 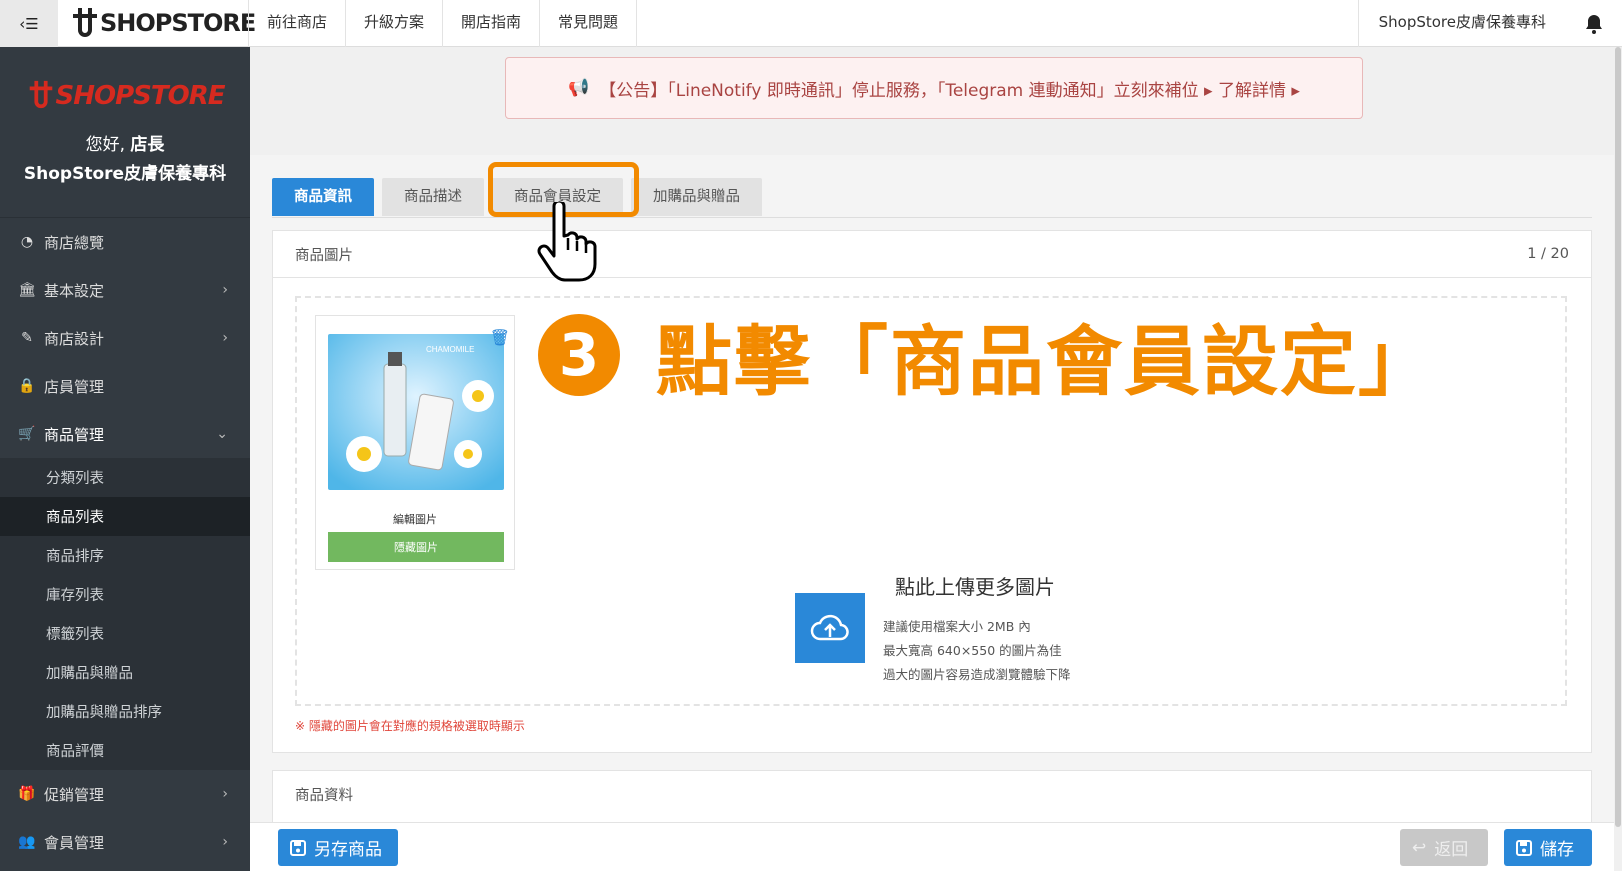 I want to click on menu-icon: ‹☰, so click(x=29, y=23).